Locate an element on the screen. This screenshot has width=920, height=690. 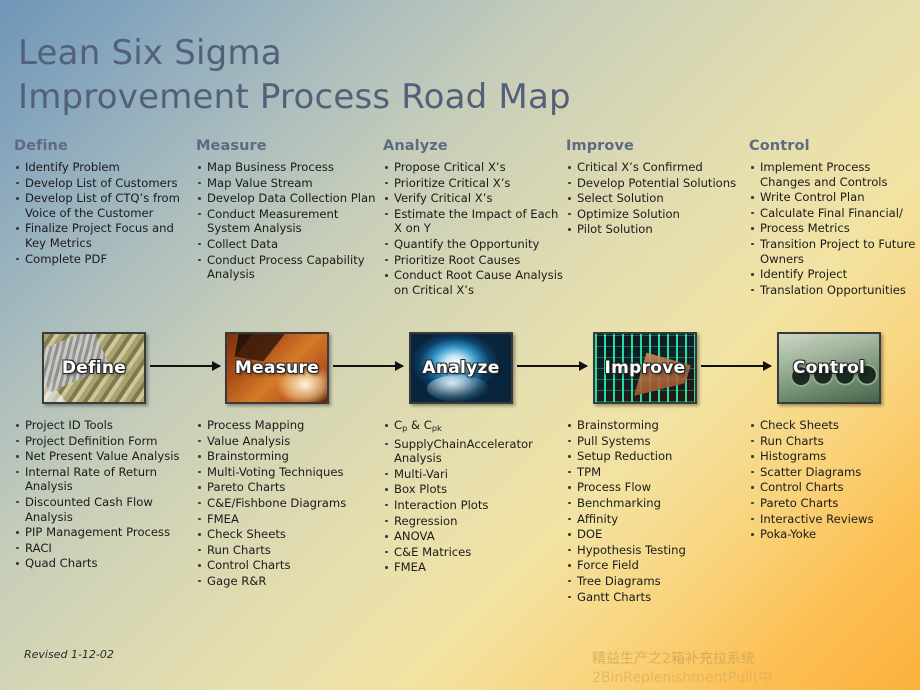
phase-box-label-control: Control is located at coordinates (829, 368).